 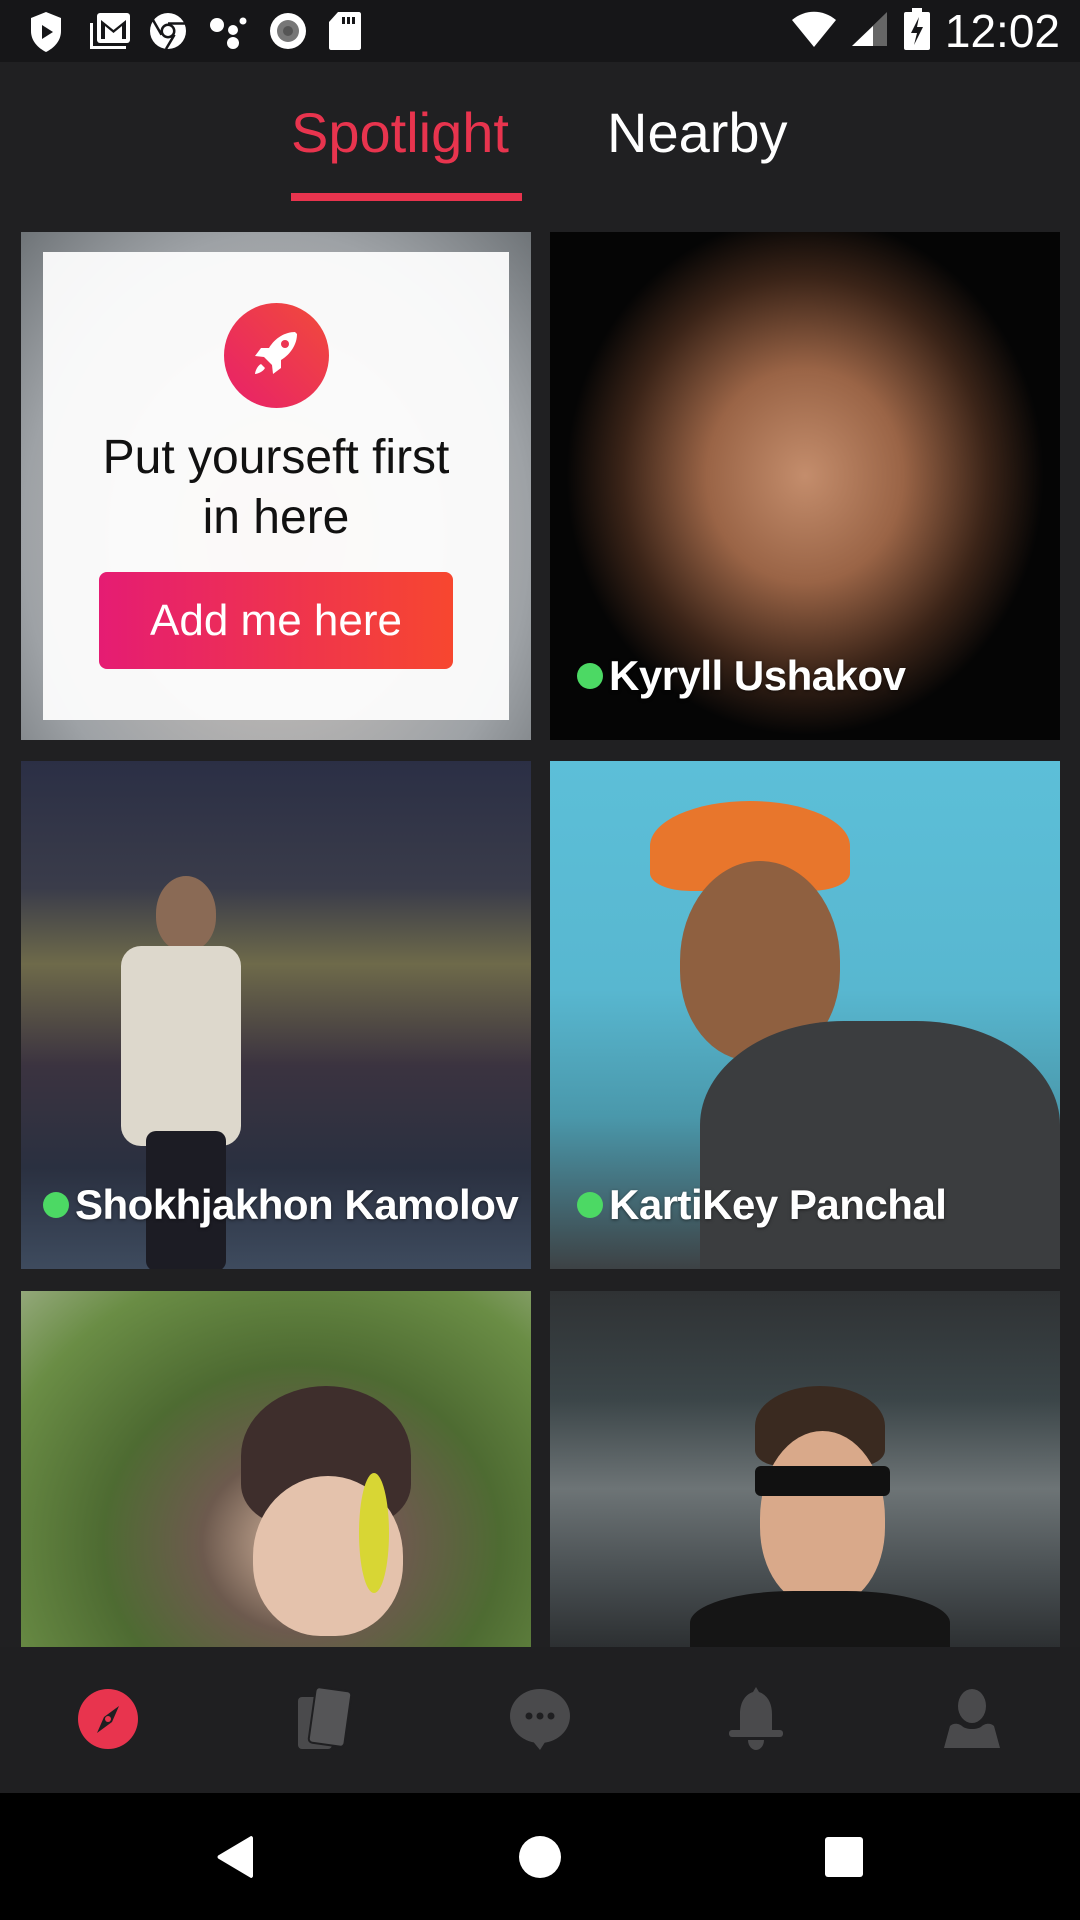 What do you see at coordinates (276, 620) in the screenshot?
I see `add-me-here-button: Add me here` at bounding box center [276, 620].